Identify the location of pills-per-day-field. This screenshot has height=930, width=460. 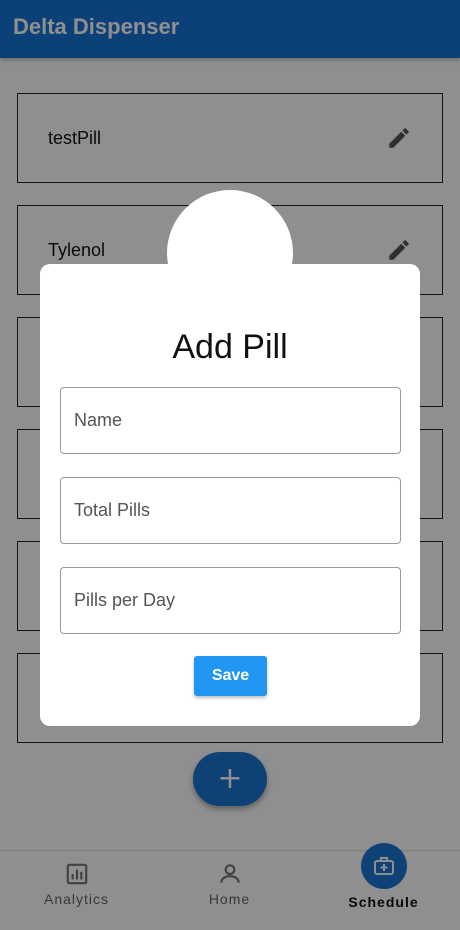
(230, 600).